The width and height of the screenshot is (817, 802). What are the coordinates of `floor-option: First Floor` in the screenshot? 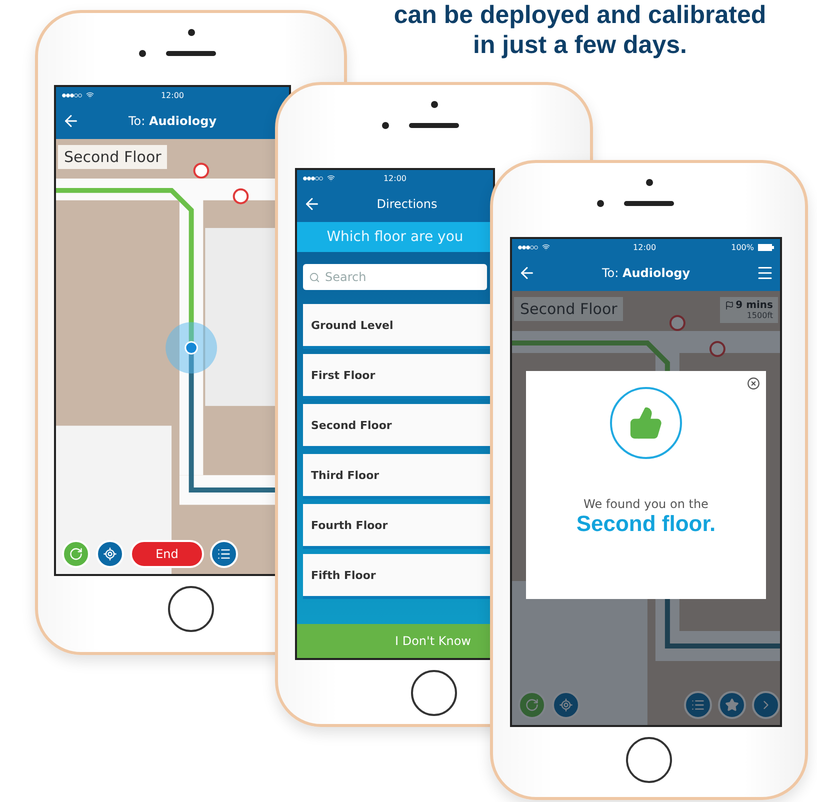 It's located at (398, 376).